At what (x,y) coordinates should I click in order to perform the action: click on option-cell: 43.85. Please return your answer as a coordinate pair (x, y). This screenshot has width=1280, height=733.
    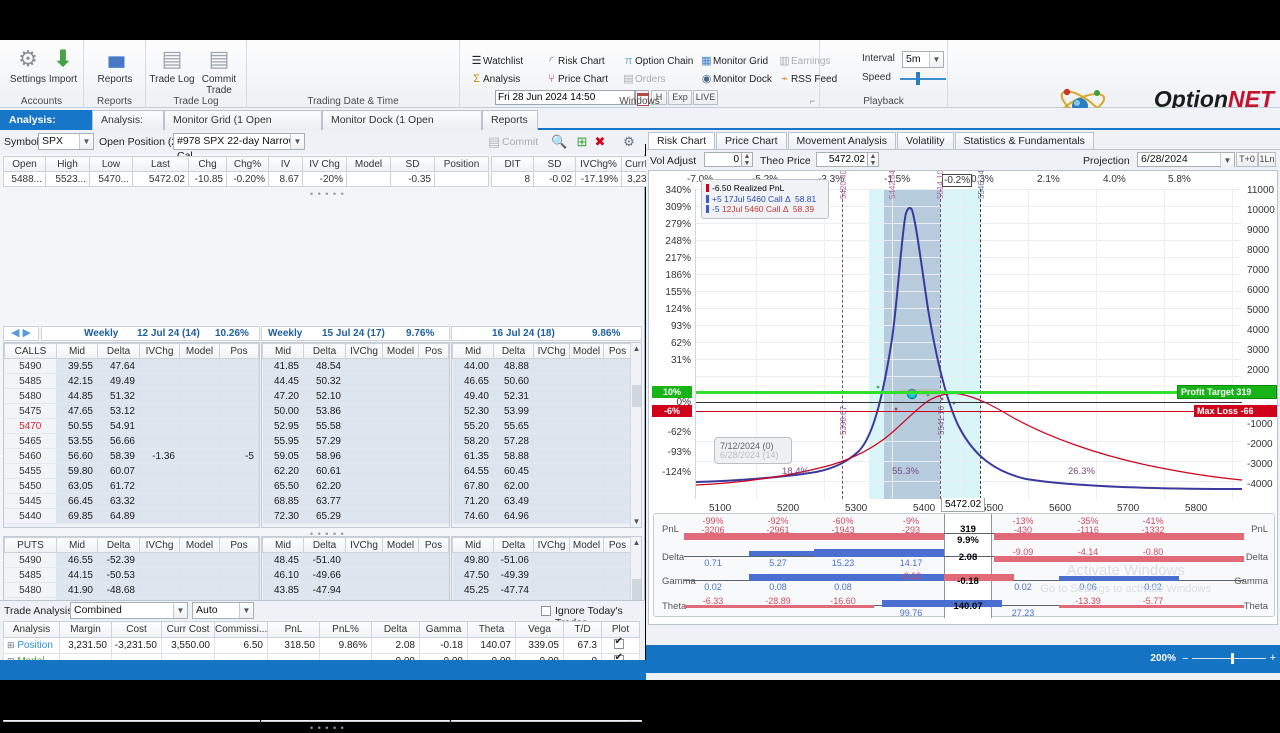
    Looking at the image, I should click on (283, 590).